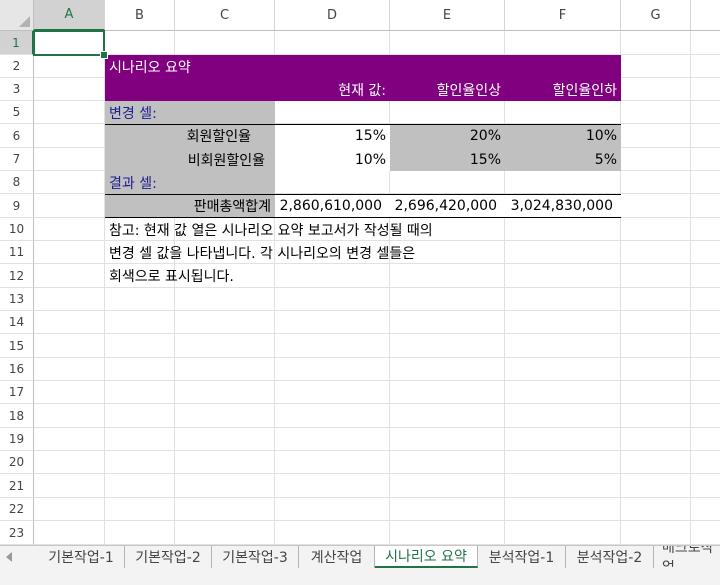 The width and height of the screenshot is (720, 585). What do you see at coordinates (315, 229) in the screenshot?
I see `note-line-1: 참고: 현재 값 열은 시나리오 요약 보고서가 작성될 때의` at bounding box center [315, 229].